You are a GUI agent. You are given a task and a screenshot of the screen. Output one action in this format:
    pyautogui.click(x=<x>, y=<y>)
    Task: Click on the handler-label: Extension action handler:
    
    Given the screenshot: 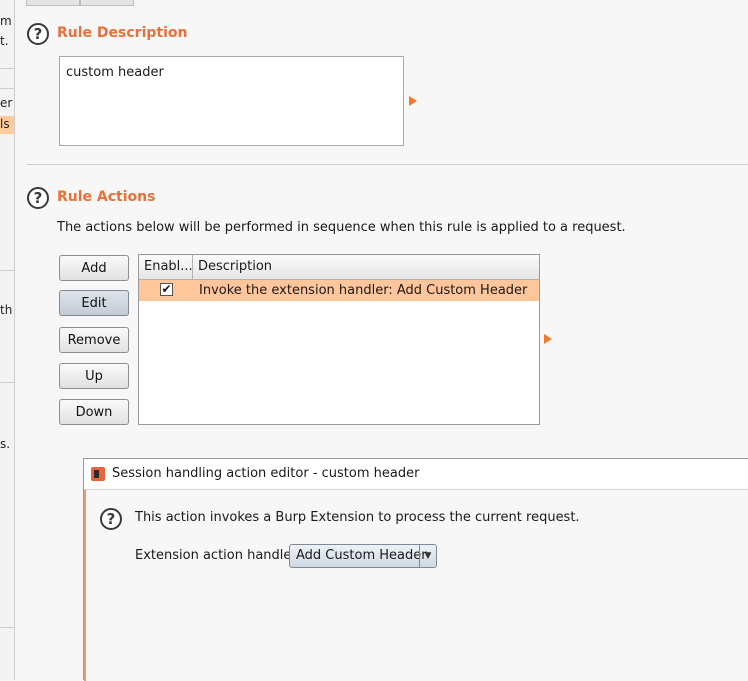 What is the action you would take?
    pyautogui.click(x=218, y=555)
    